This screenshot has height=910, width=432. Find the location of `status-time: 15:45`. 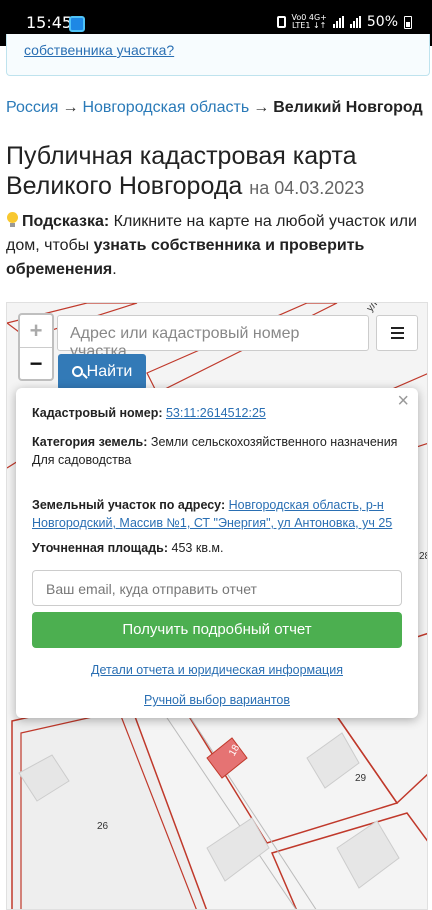

status-time: 15:45 is located at coordinates (49, 22).